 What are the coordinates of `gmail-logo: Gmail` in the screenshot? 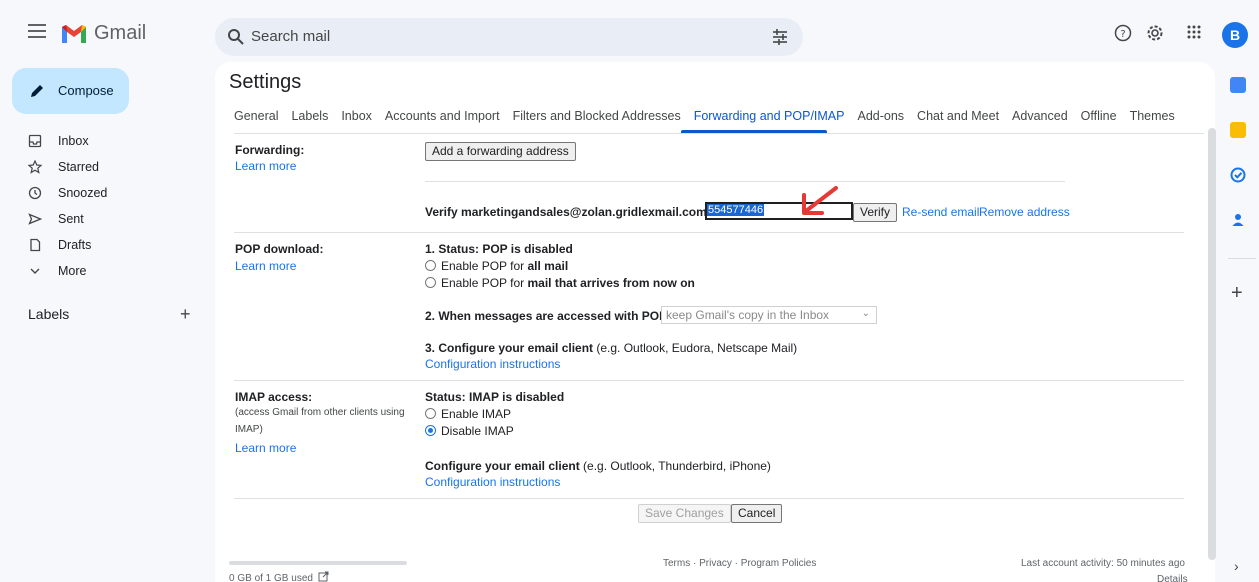 It's located at (103, 33).